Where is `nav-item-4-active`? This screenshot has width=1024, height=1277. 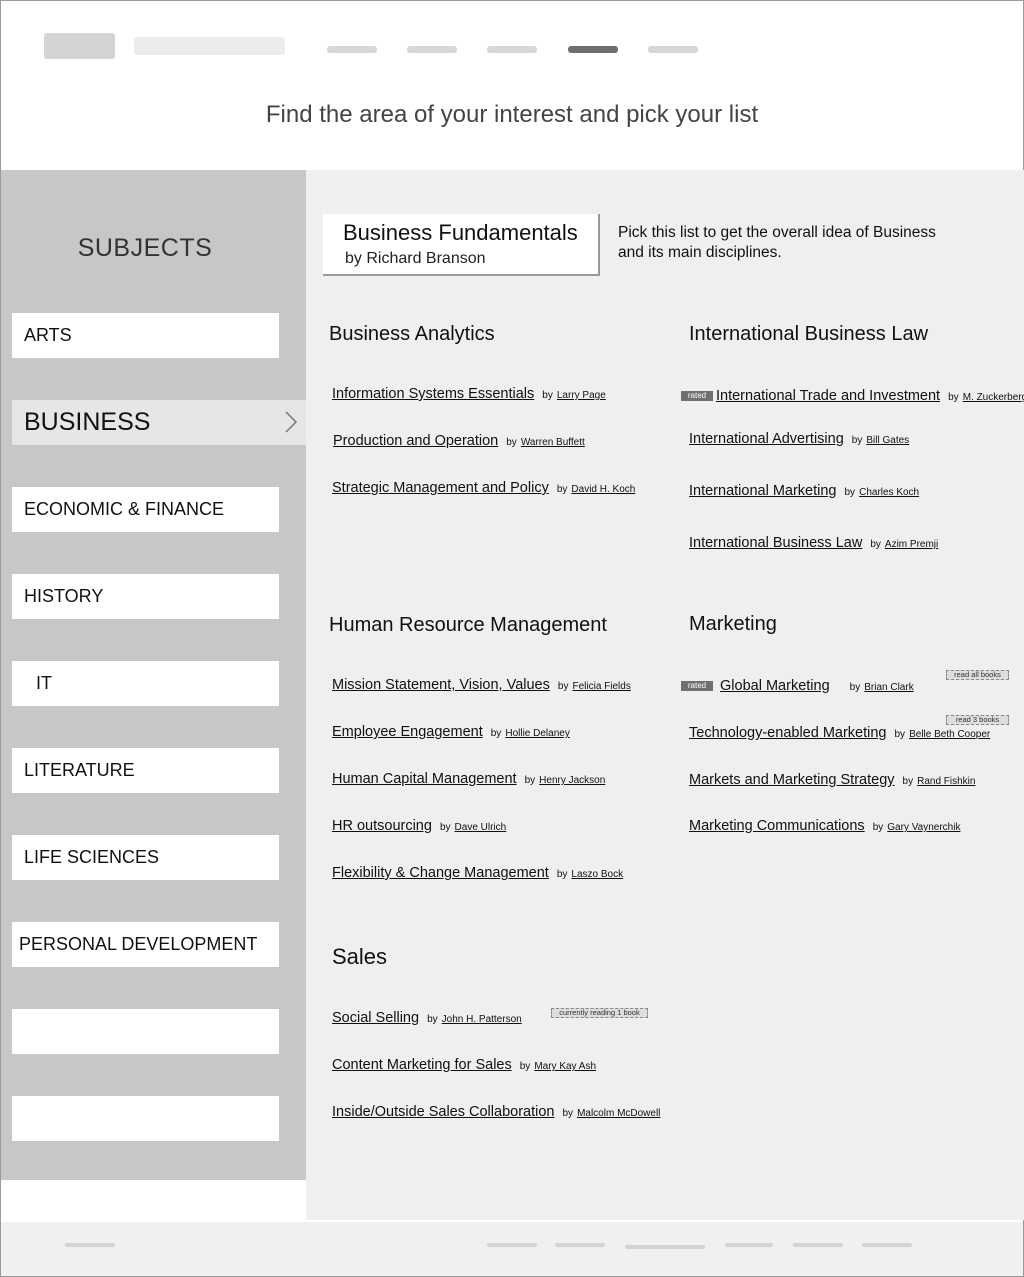
nav-item-4-active is located at coordinates (593, 49).